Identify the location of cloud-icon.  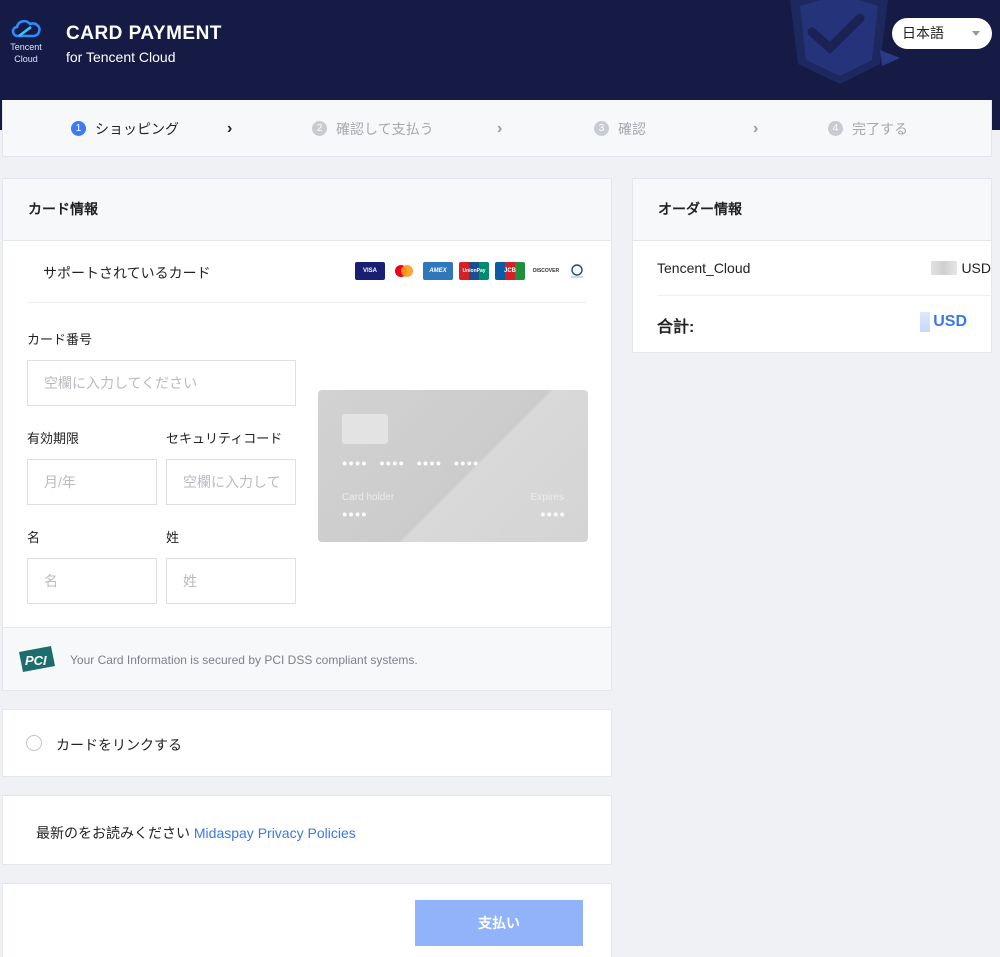
(26, 28).